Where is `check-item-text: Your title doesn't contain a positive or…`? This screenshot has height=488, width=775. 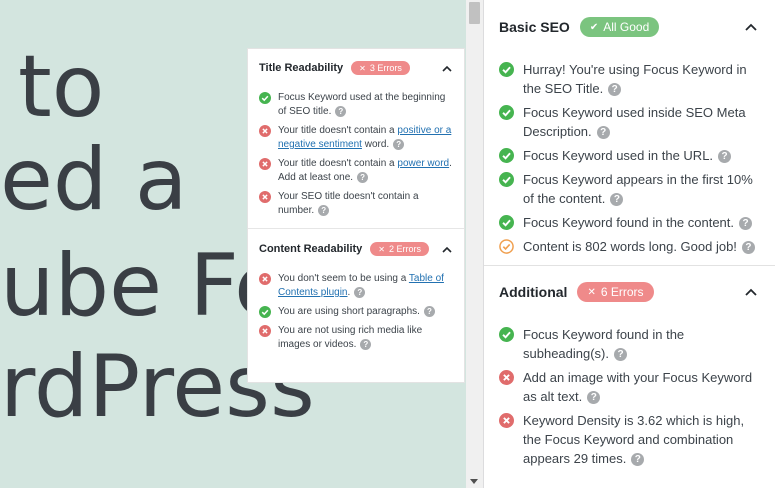 check-item-text: Your title doesn't contain a positive or… is located at coordinates (365, 138).